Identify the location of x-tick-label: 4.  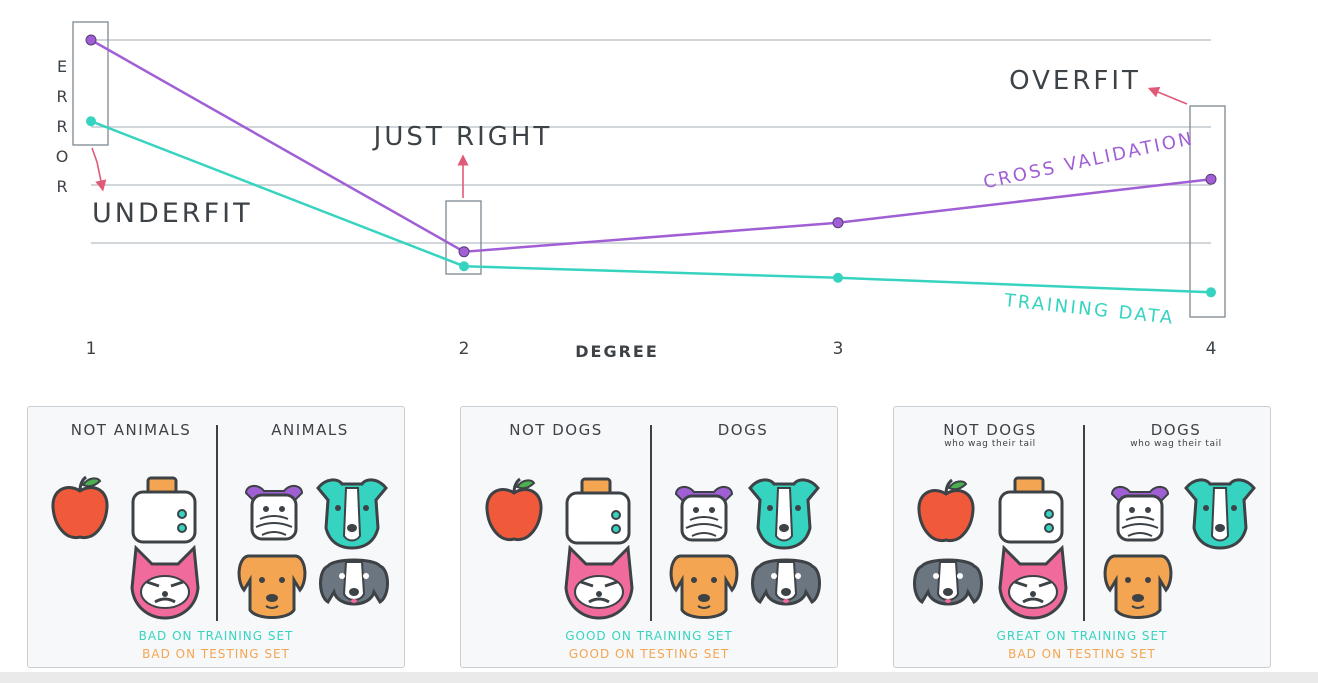
(1211, 349).